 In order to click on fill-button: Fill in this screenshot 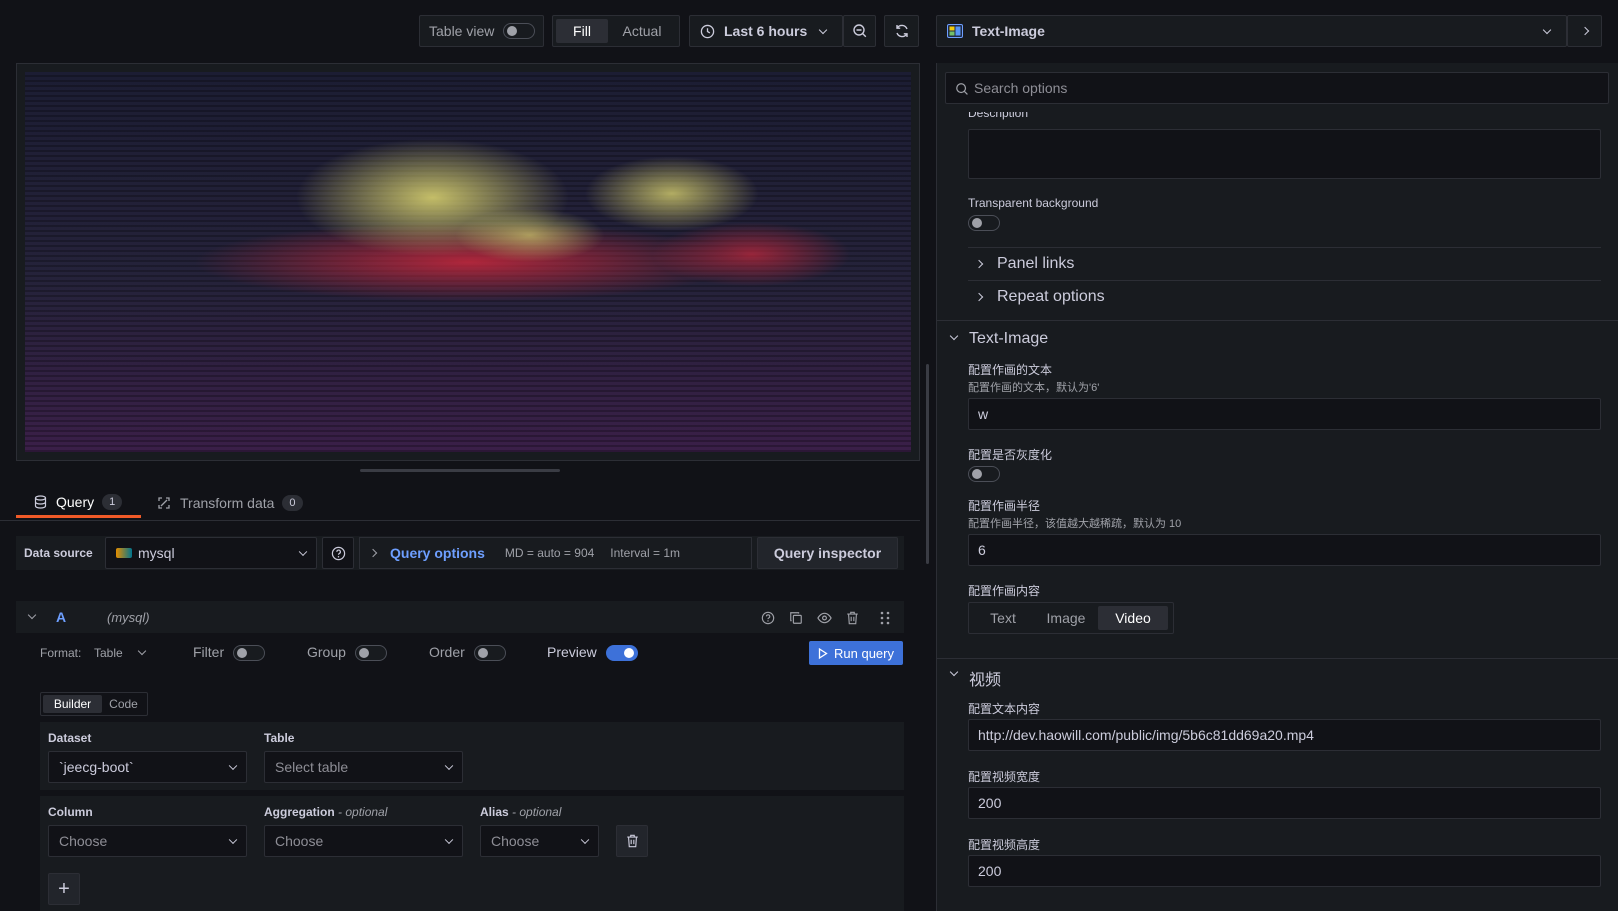, I will do `click(582, 31)`.